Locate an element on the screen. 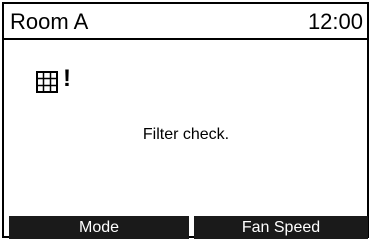 This screenshot has width=373, height=241. room-name: Room A is located at coordinates (49, 21).